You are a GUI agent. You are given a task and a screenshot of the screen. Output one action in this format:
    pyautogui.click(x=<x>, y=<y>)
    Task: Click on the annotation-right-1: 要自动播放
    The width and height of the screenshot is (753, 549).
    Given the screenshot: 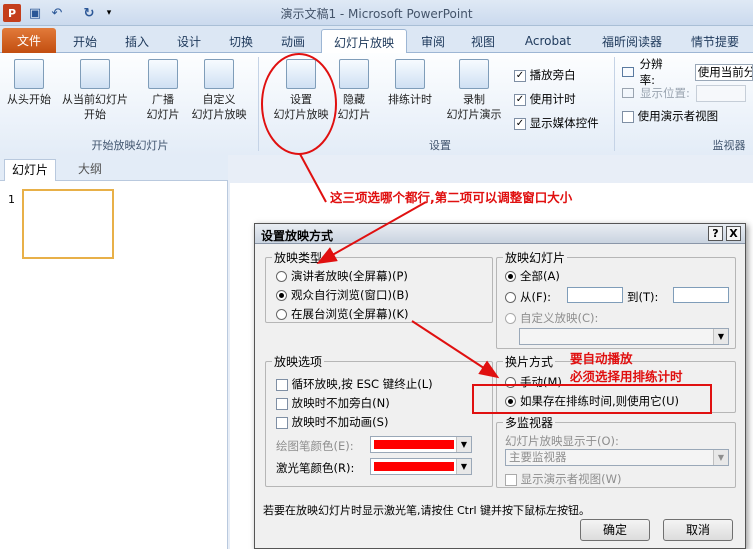 What is the action you would take?
    pyautogui.click(x=601, y=358)
    